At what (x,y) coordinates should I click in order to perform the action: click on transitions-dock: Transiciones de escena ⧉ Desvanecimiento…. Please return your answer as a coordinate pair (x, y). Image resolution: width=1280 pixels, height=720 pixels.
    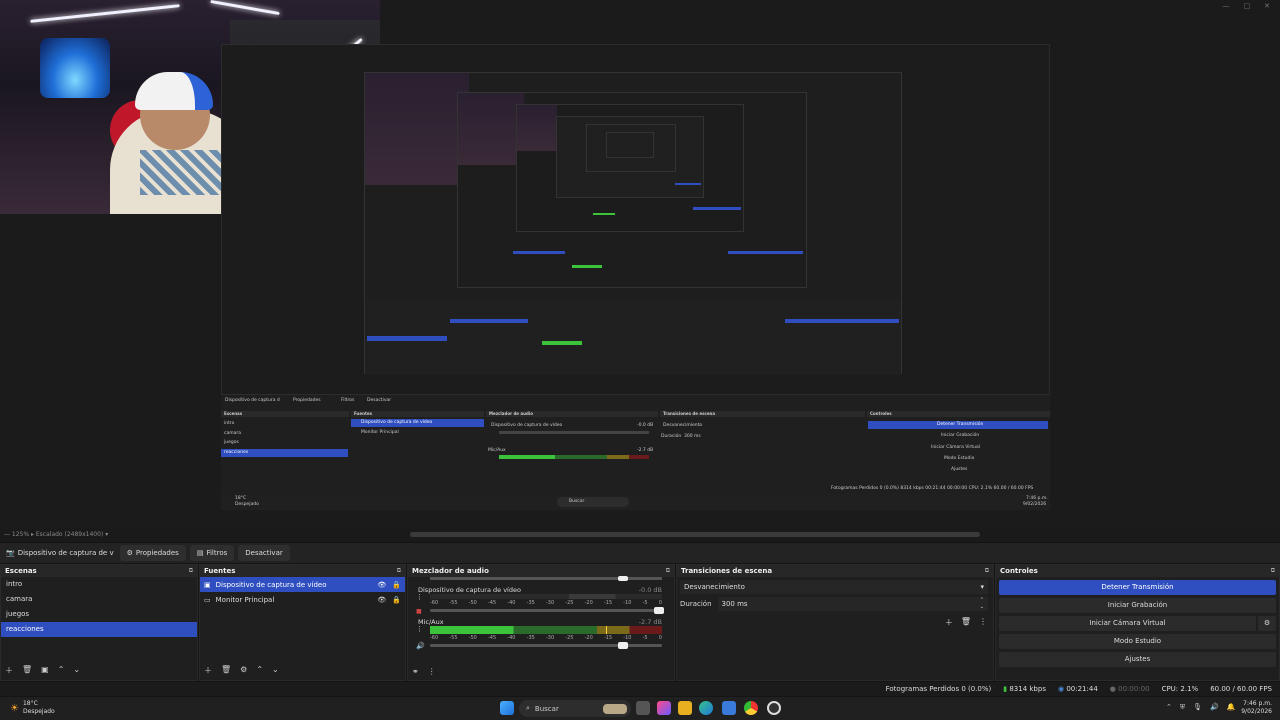
    Looking at the image, I should click on (835, 622).